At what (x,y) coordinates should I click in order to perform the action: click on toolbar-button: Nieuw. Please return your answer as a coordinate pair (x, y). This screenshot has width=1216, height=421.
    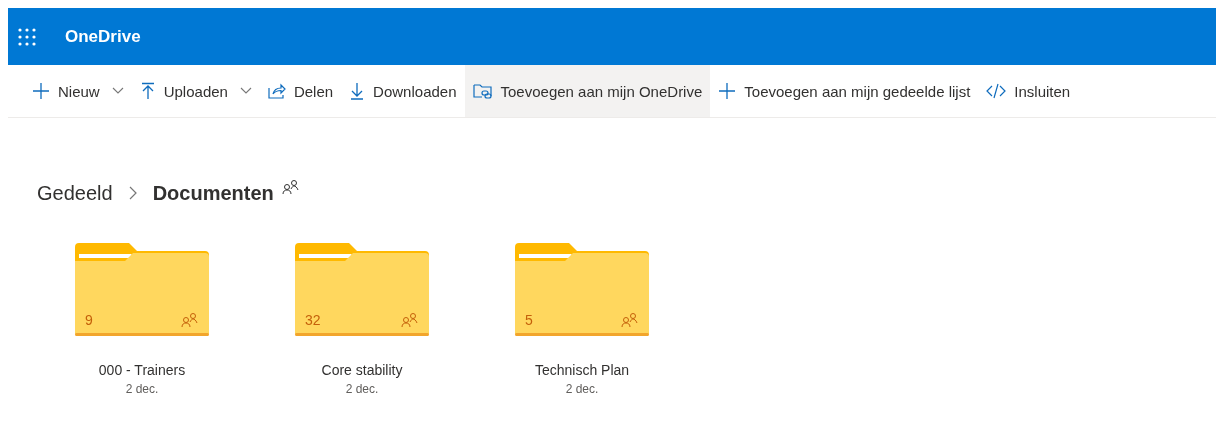
    Looking at the image, I should click on (78, 91).